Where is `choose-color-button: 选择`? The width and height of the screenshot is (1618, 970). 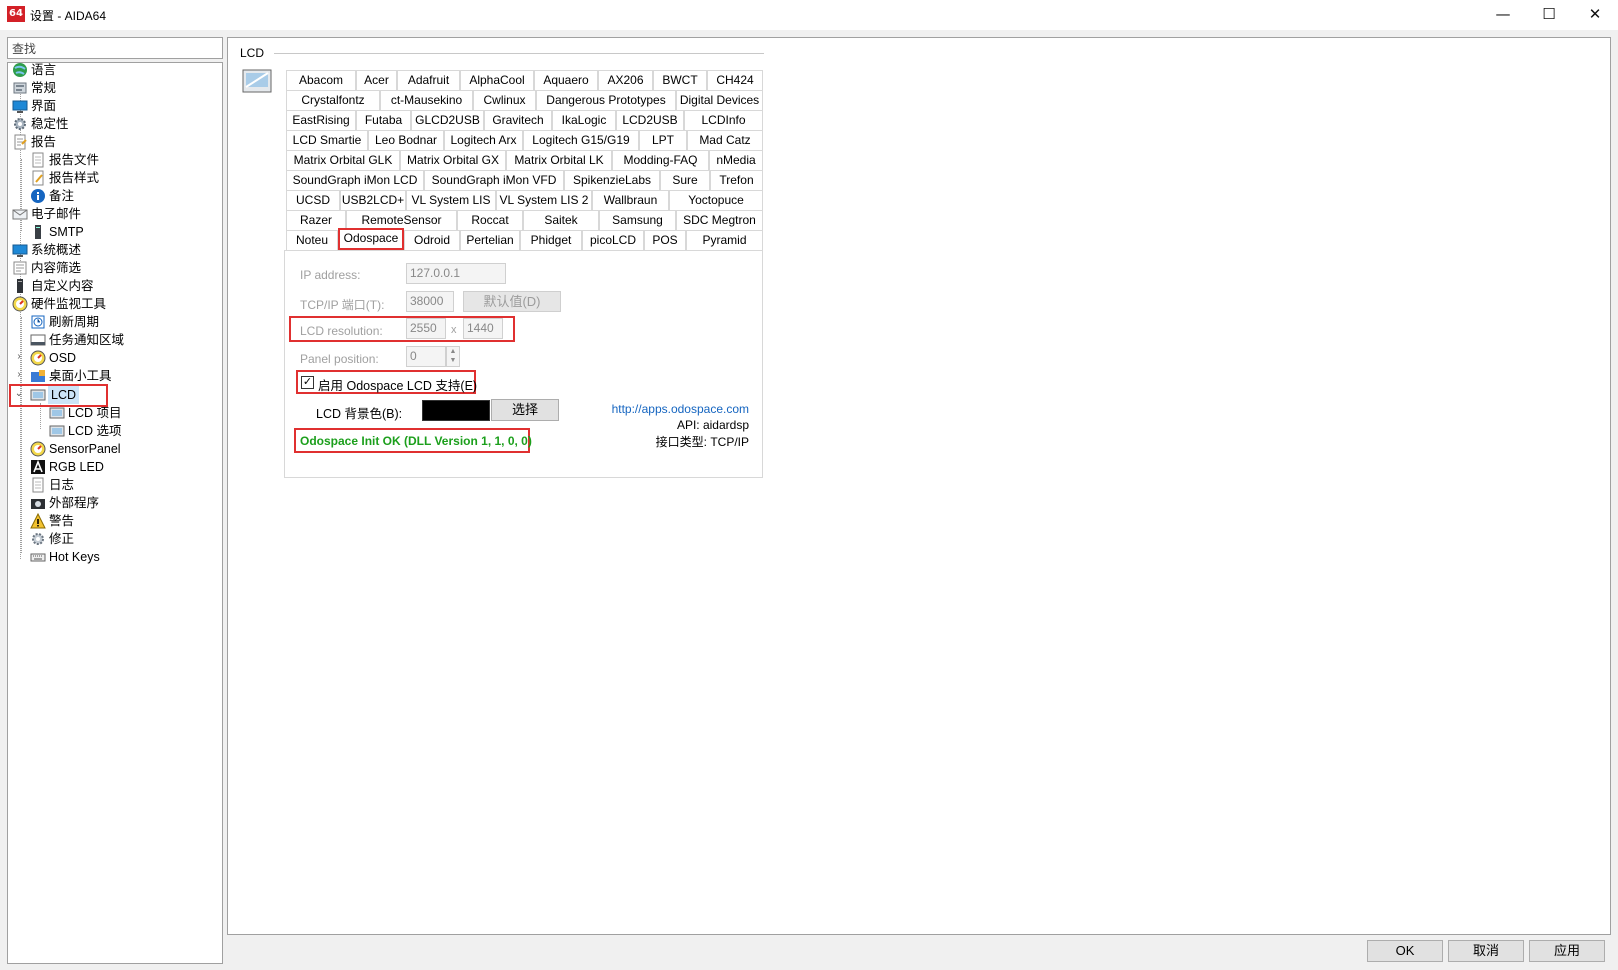 choose-color-button: 选择 is located at coordinates (525, 410).